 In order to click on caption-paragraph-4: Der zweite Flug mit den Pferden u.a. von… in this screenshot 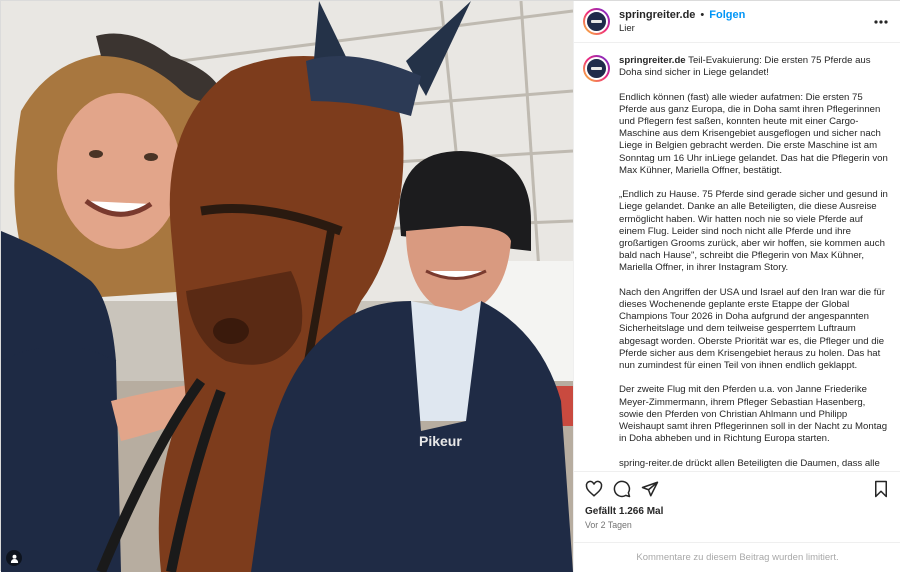, I will do `click(753, 414)`.